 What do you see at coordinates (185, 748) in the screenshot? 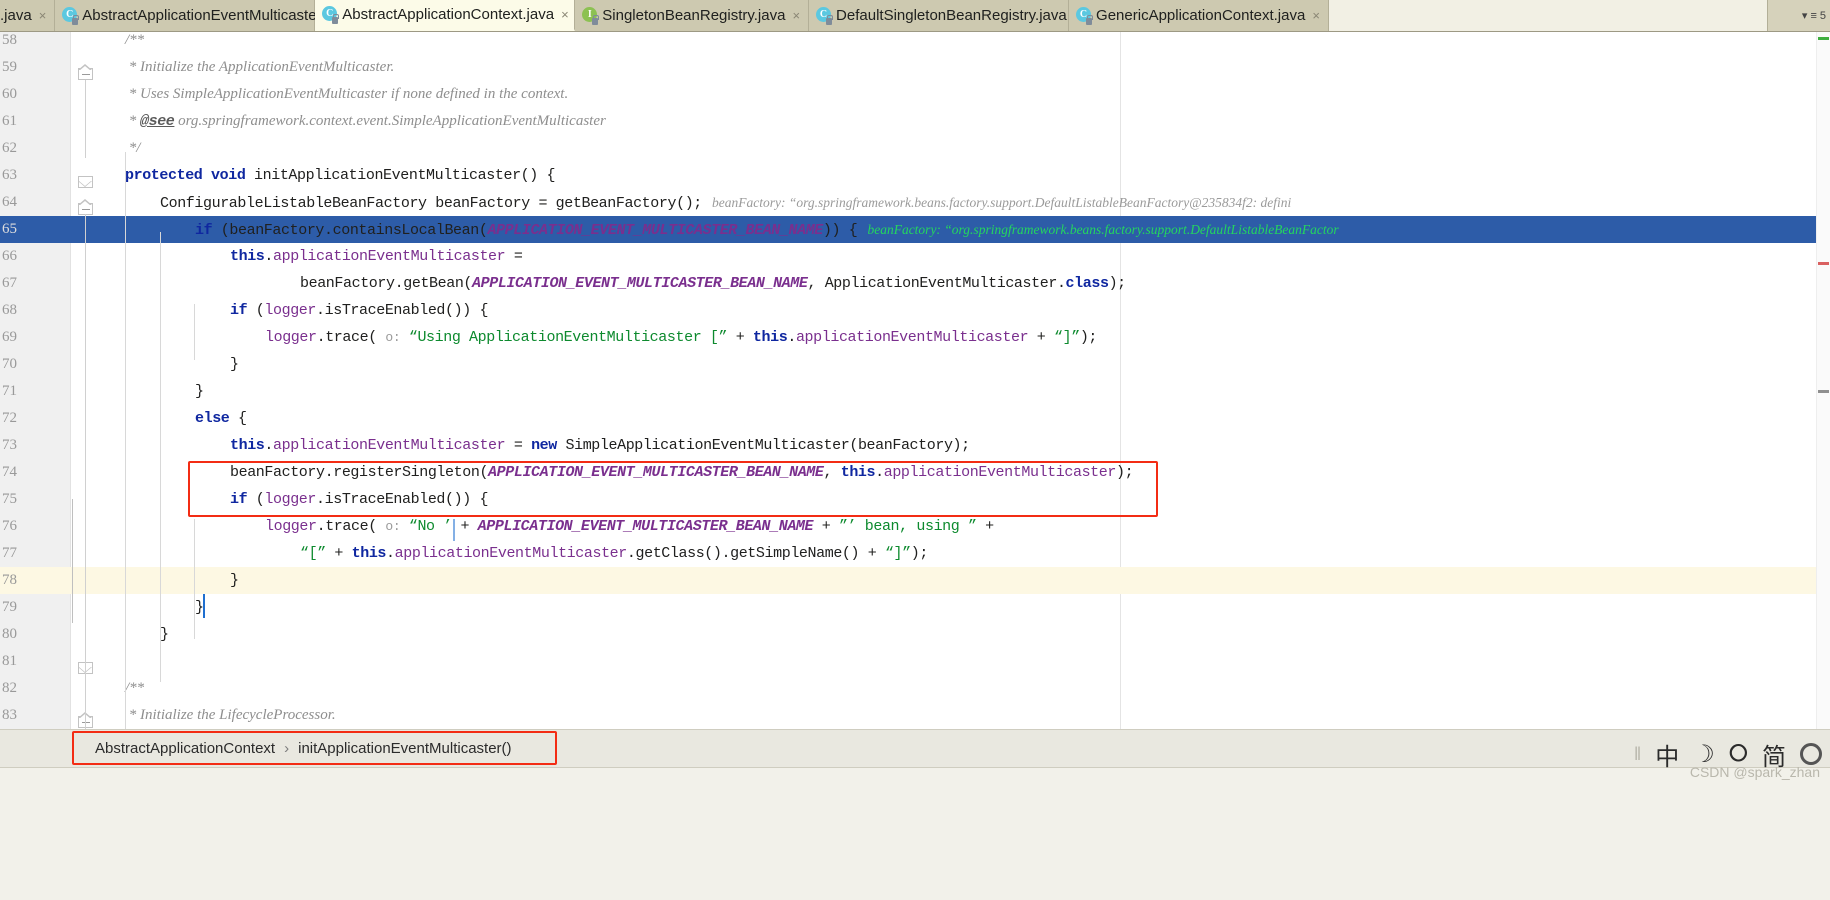
I see `breadcrumb-item-class: AbstractApplicationContext` at bounding box center [185, 748].